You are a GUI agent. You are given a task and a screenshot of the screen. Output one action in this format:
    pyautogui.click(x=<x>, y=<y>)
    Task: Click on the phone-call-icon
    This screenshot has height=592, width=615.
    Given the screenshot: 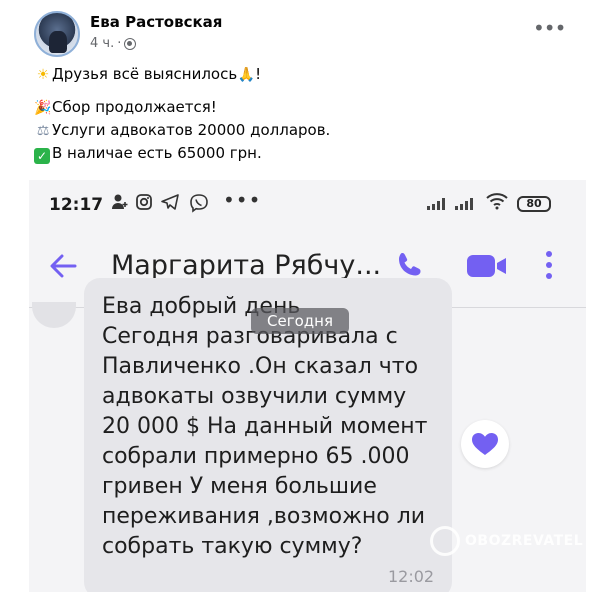 What is the action you would take?
    pyautogui.click(x=410, y=264)
    